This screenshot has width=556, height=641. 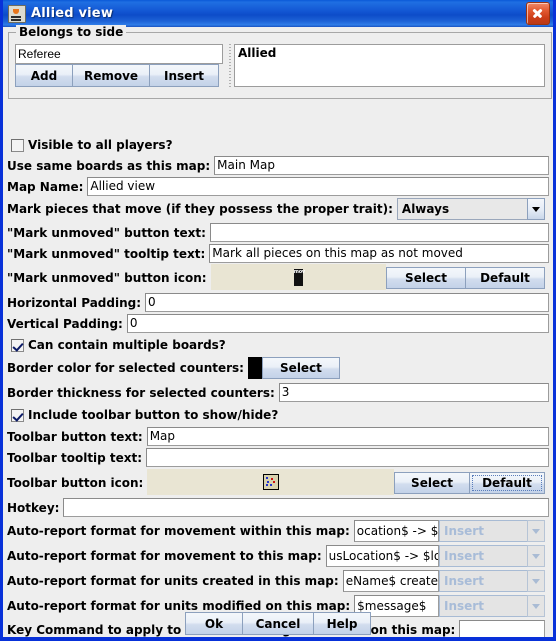 I want to click on include-toolbar-checkbox, so click(x=17, y=415).